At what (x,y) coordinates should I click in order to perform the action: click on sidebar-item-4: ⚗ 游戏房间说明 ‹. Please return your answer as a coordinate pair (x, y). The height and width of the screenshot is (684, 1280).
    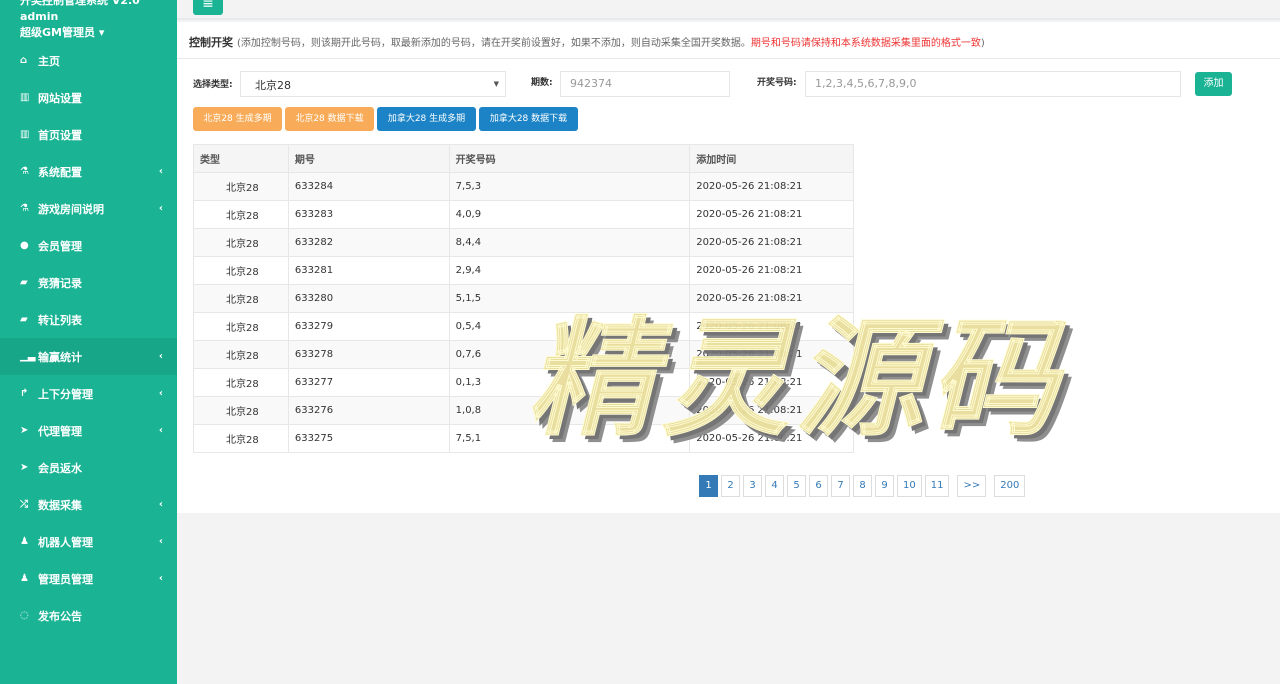
    Looking at the image, I should click on (88, 208).